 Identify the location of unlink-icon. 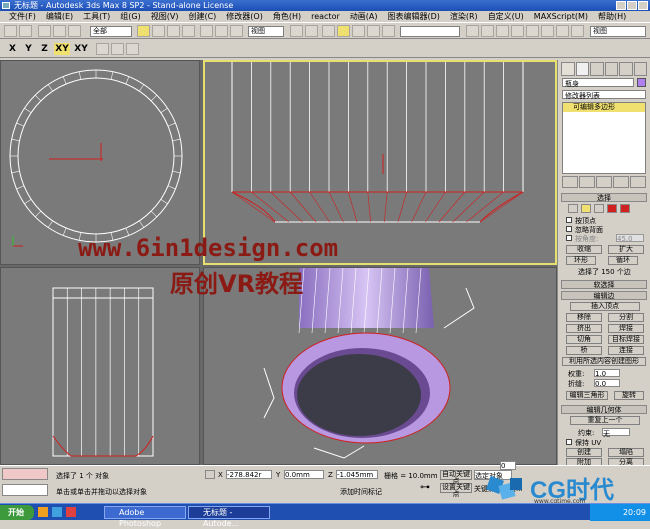
(59, 31).